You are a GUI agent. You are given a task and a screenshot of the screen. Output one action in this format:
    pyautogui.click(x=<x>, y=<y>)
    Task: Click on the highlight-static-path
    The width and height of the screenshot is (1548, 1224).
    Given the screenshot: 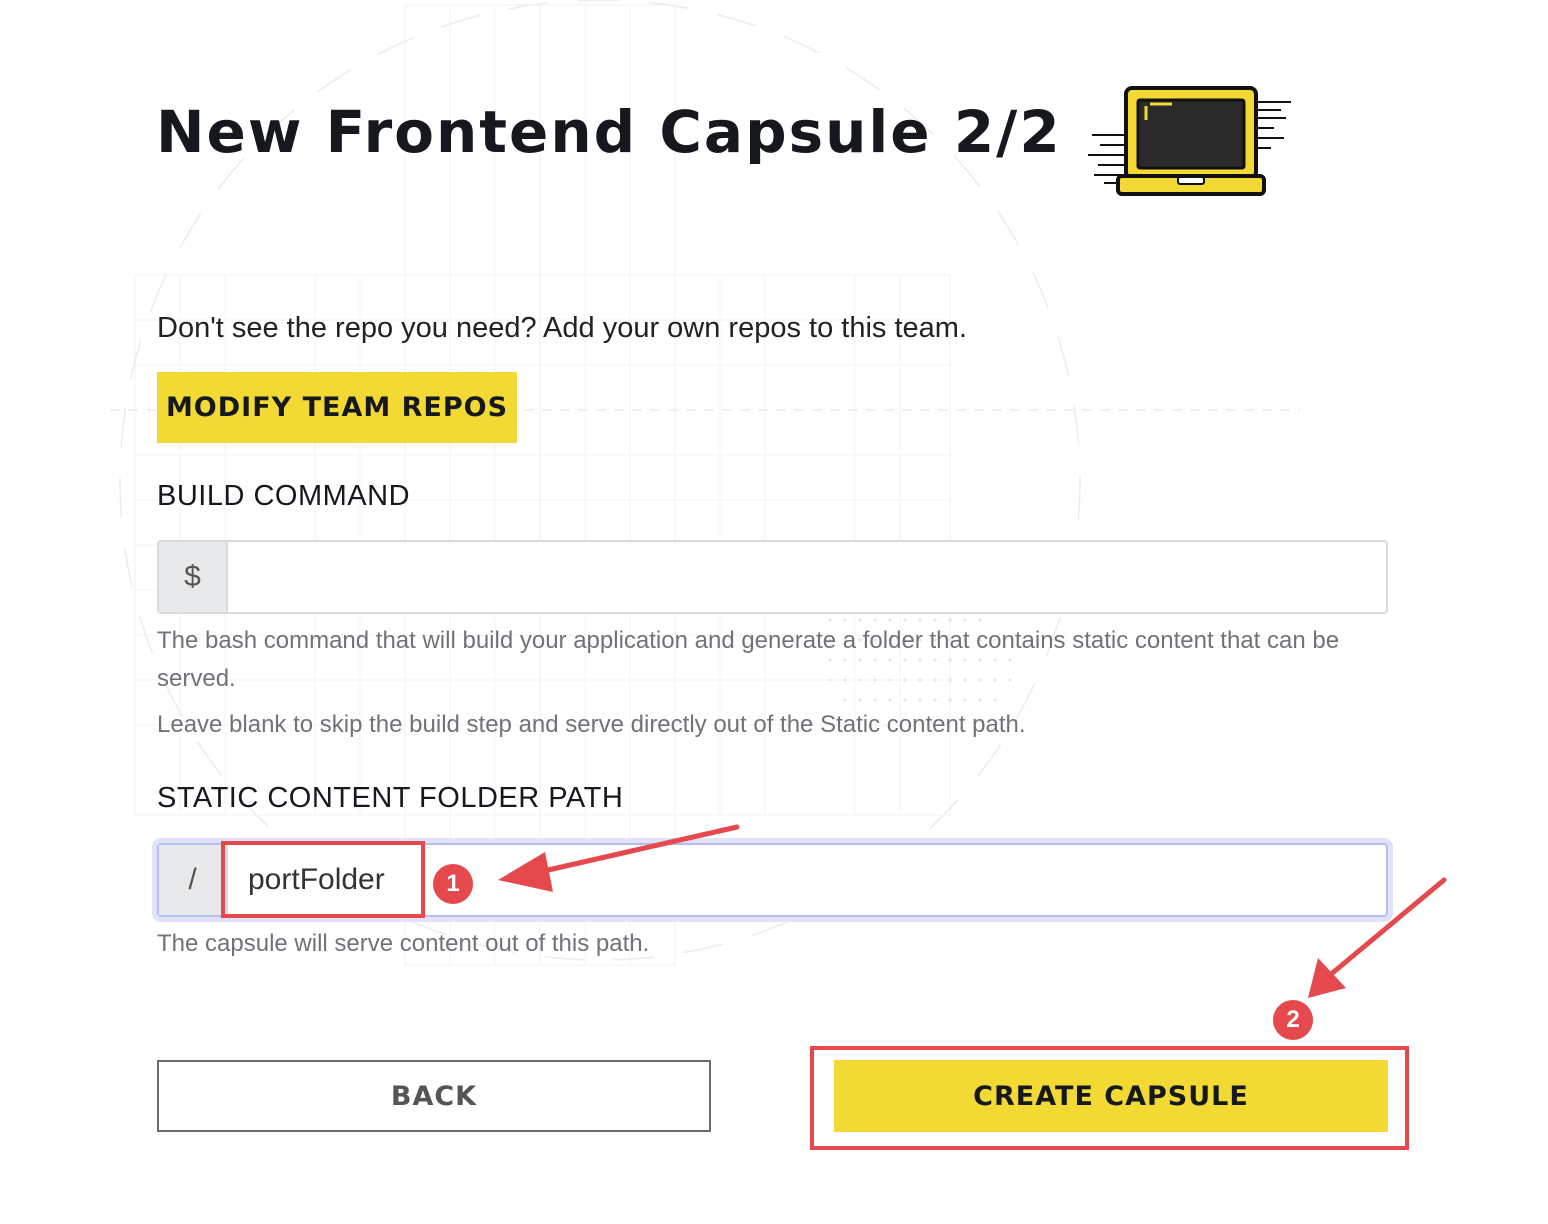 What is the action you would take?
    pyautogui.click(x=323, y=879)
    